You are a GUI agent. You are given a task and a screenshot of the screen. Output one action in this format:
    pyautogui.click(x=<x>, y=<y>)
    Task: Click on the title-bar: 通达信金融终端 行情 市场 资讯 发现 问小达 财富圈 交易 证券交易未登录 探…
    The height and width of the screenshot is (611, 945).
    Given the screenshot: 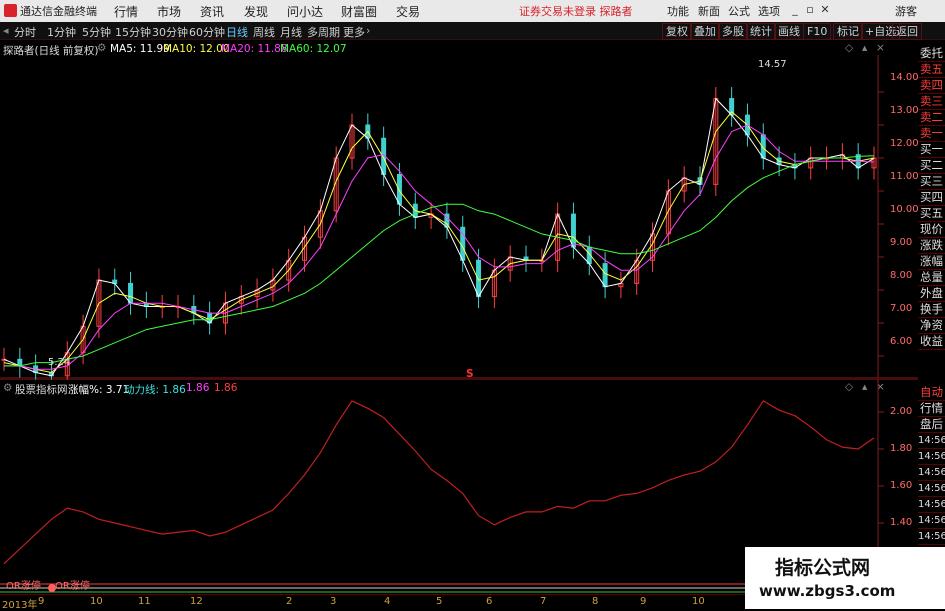 What is the action you would take?
    pyautogui.click(x=472, y=11)
    